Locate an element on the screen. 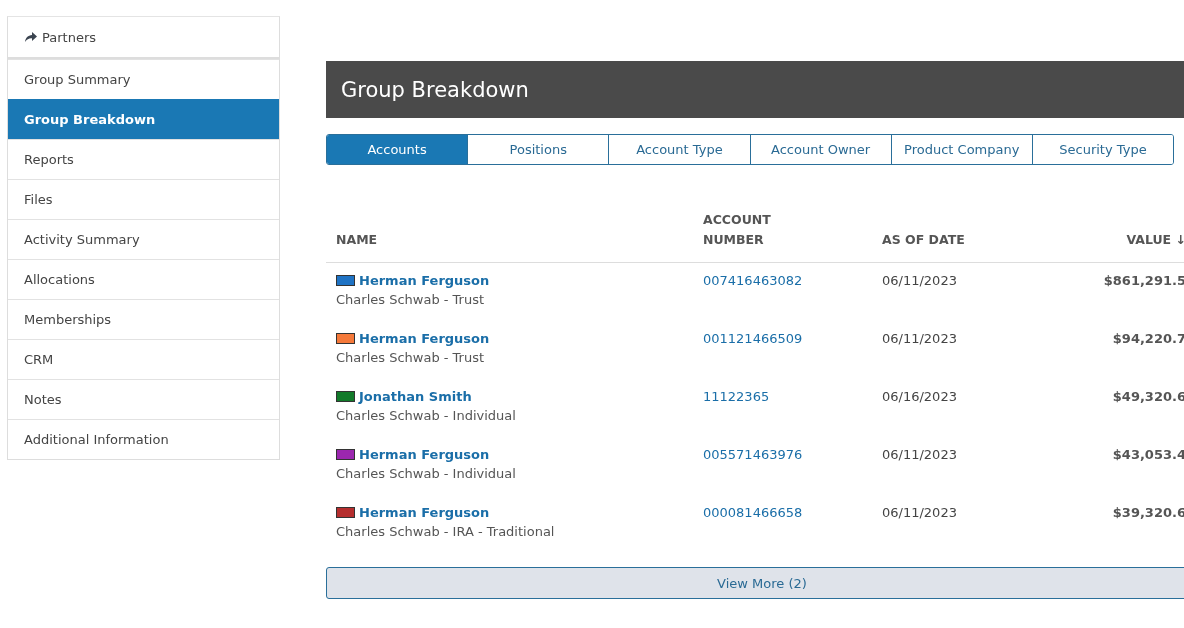  sidebar-item: Files is located at coordinates (143, 199).